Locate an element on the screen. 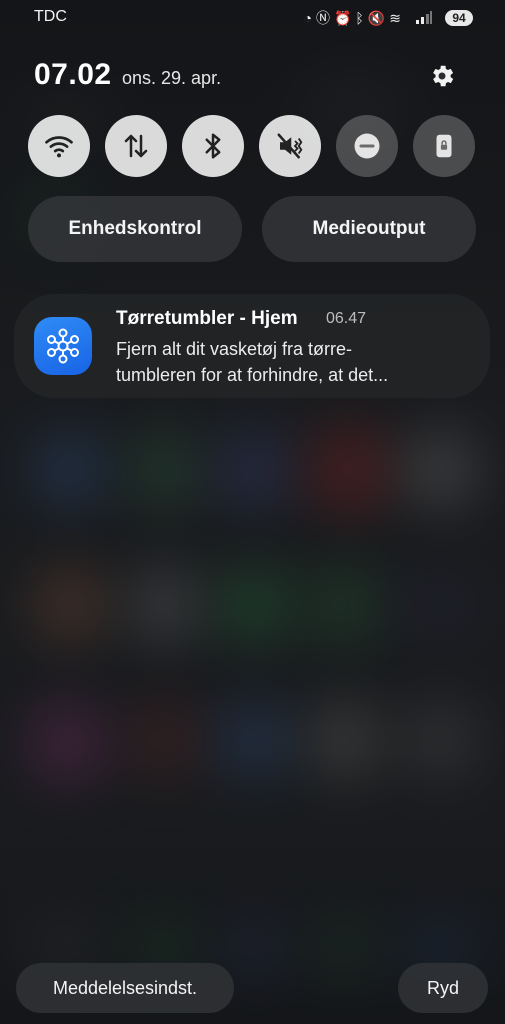 The width and height of the screenshot is (505, 1024). clear-button: Ryd is located at coordinates (443, 988).